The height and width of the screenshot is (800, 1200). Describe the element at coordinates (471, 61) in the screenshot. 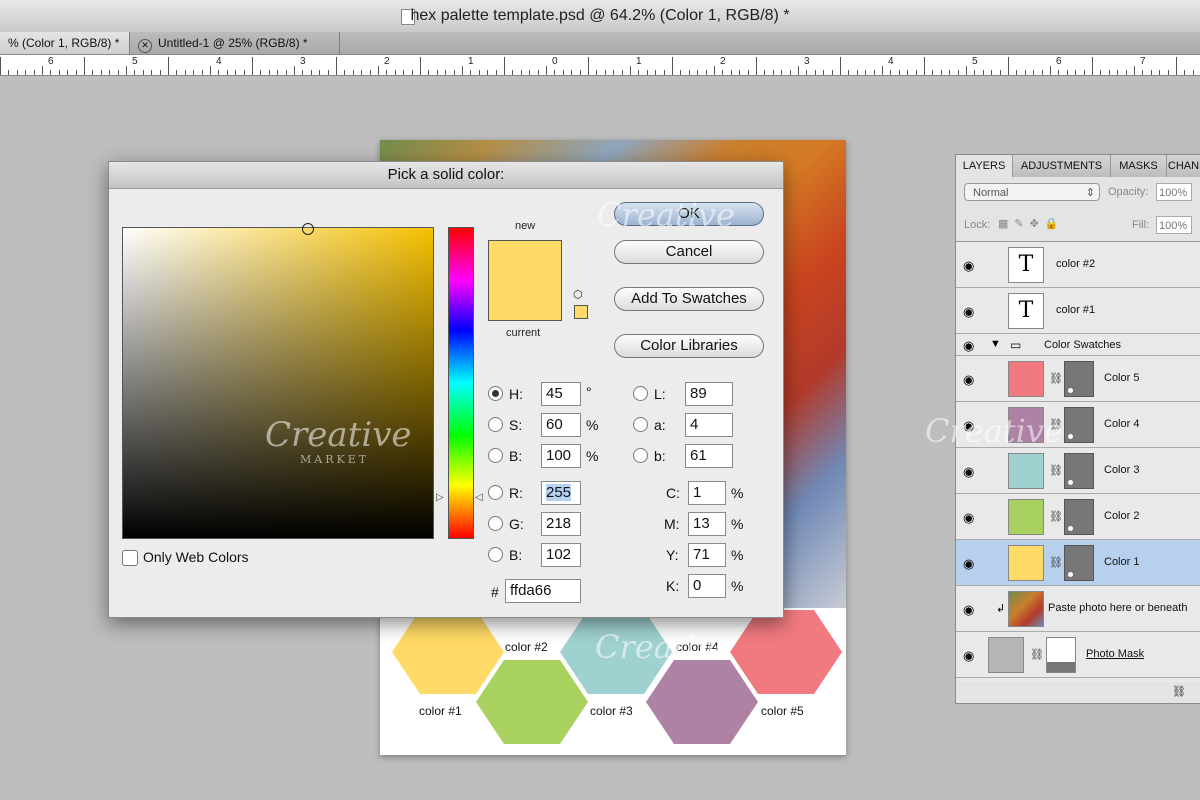

I see `ruler-number: 1` at that location.